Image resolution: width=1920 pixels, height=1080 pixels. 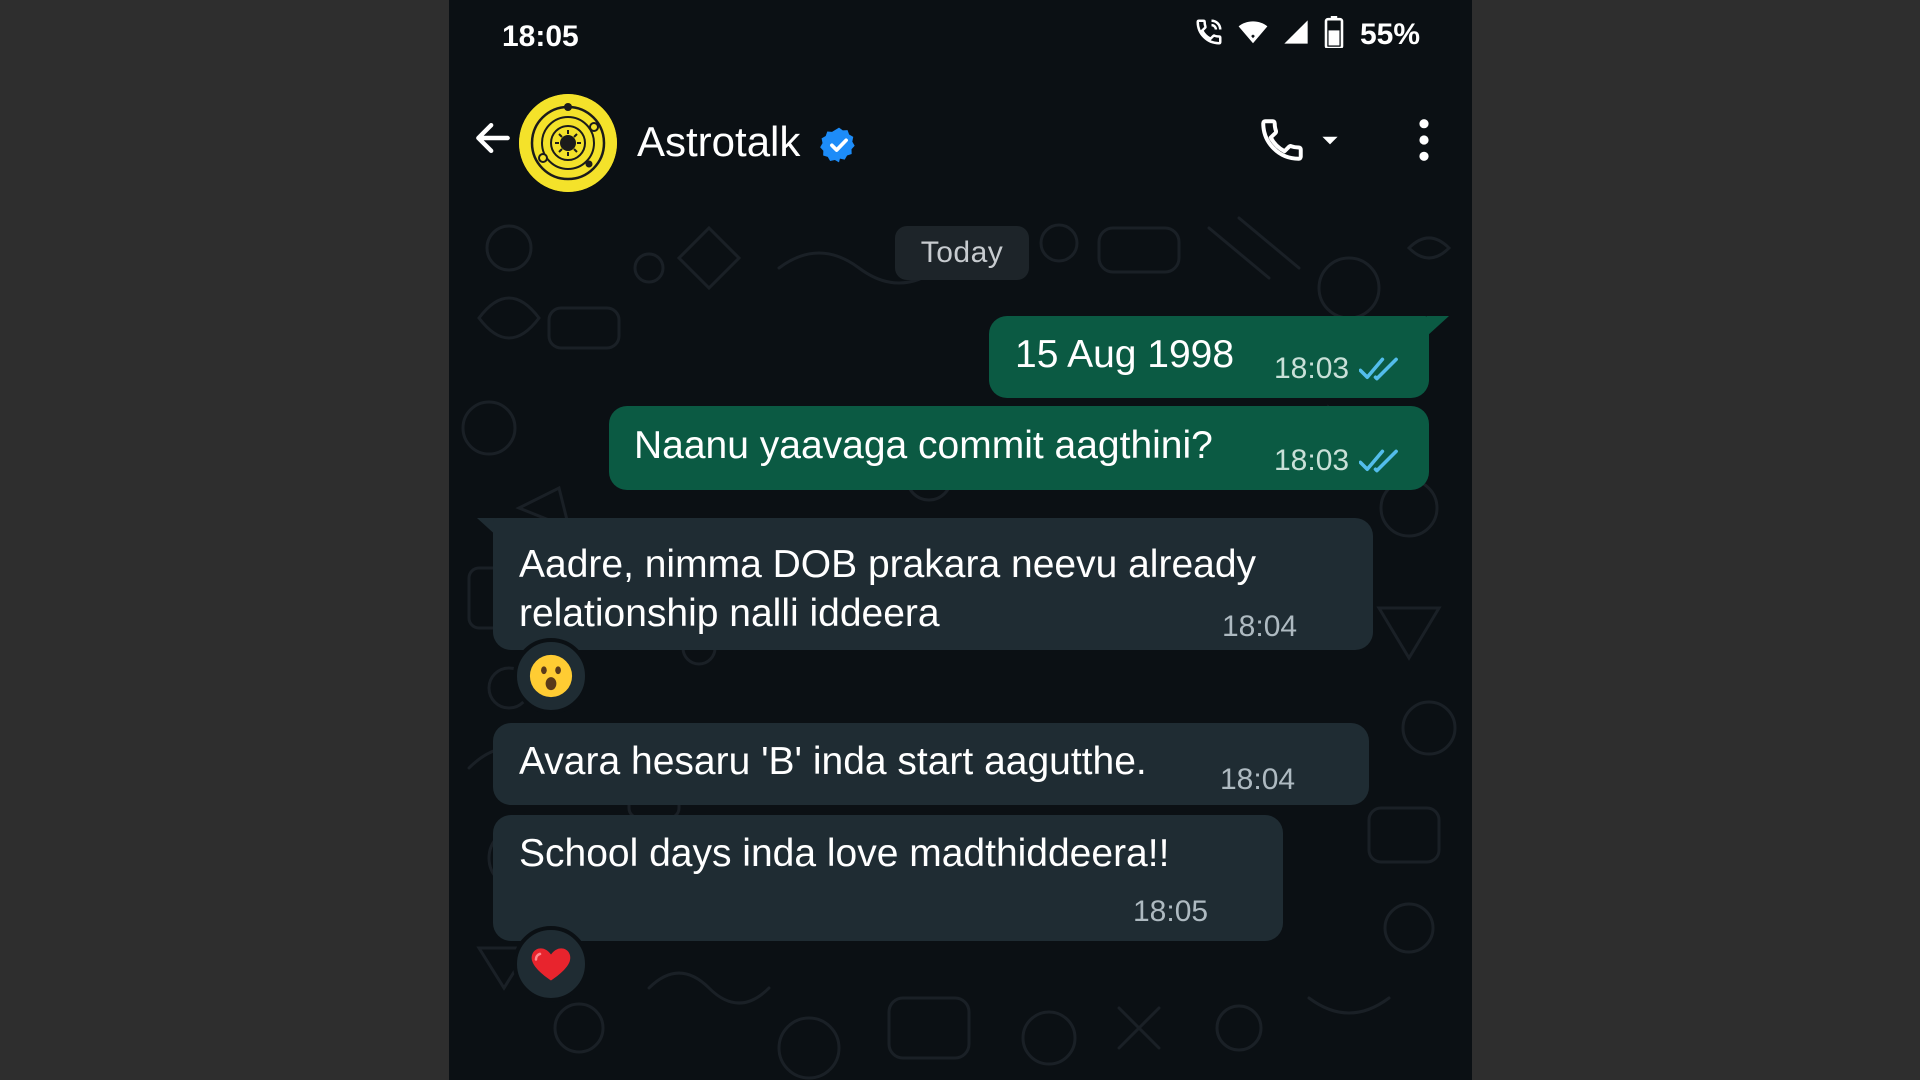 What do you see at coordinates (888, 564) in the screenshot?
I see `message-text: Aadre, nimma DOB prakara neevu already` at bounding box center [888, 564].